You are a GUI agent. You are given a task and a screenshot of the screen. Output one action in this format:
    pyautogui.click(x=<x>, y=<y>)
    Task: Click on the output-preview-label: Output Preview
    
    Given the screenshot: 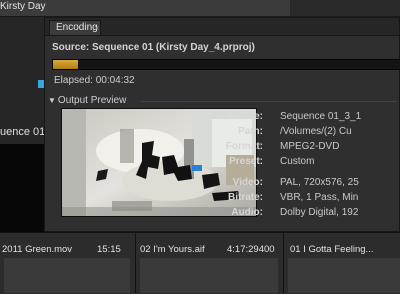 What is the action you would take?
    pyautogui.click(x=92, y=100)
    